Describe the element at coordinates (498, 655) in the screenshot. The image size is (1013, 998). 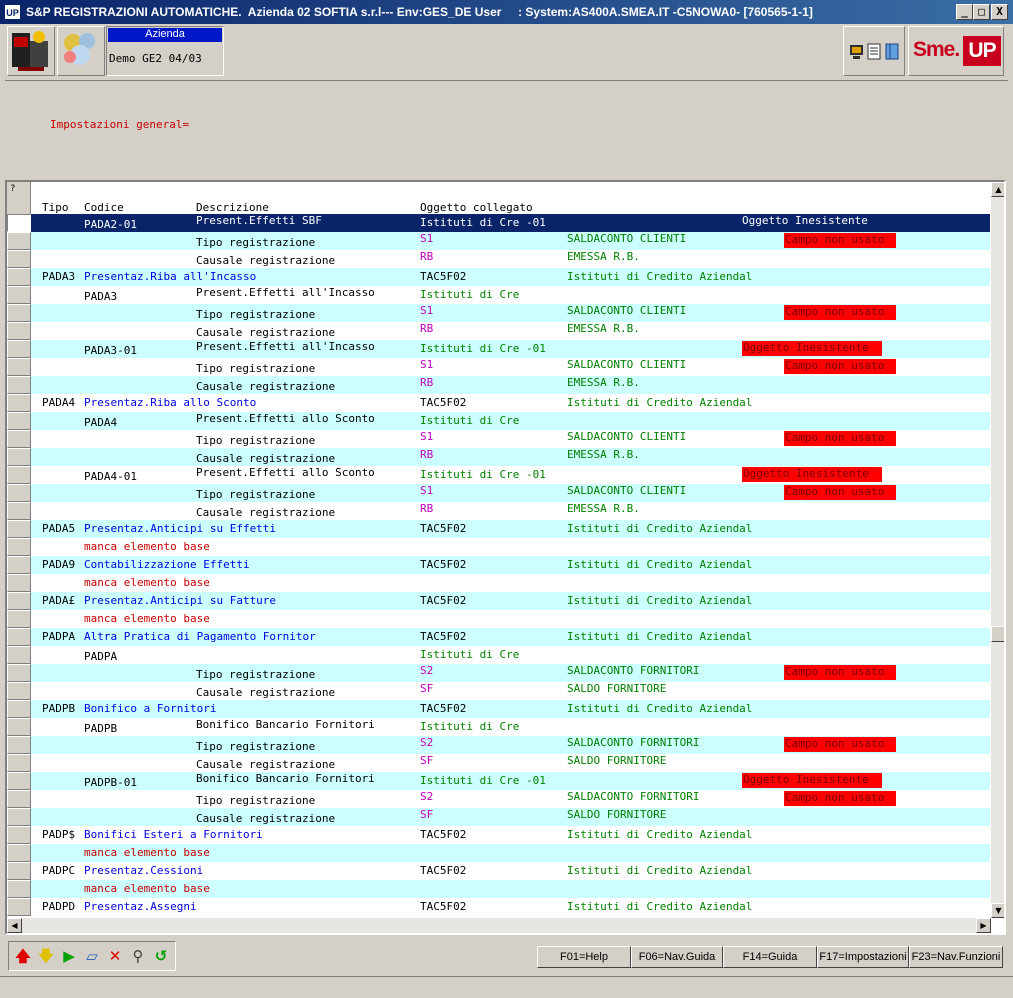
I see `table-row: PADPA Istituti di Cre` at that location.